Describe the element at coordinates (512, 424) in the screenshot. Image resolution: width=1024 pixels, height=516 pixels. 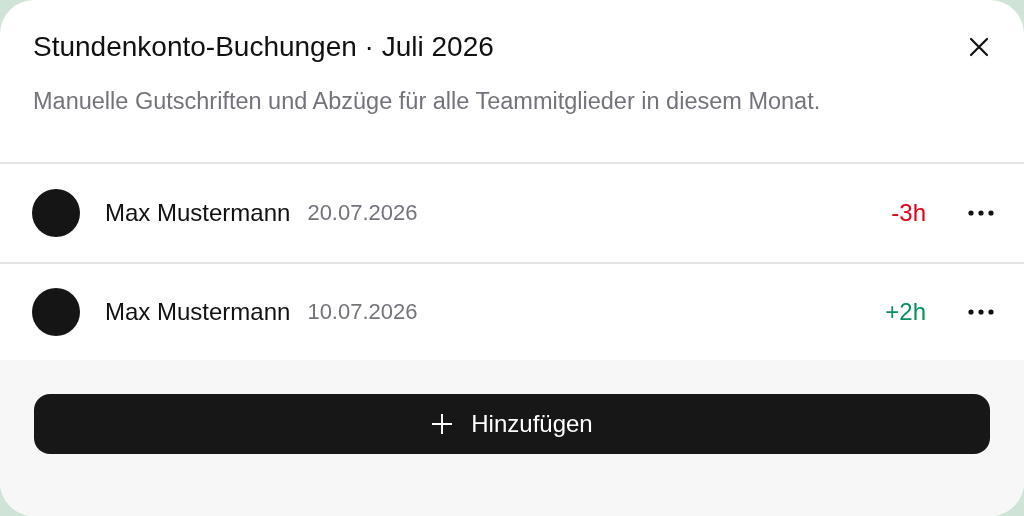
I see `add-button: Hinzufügen` at that location.